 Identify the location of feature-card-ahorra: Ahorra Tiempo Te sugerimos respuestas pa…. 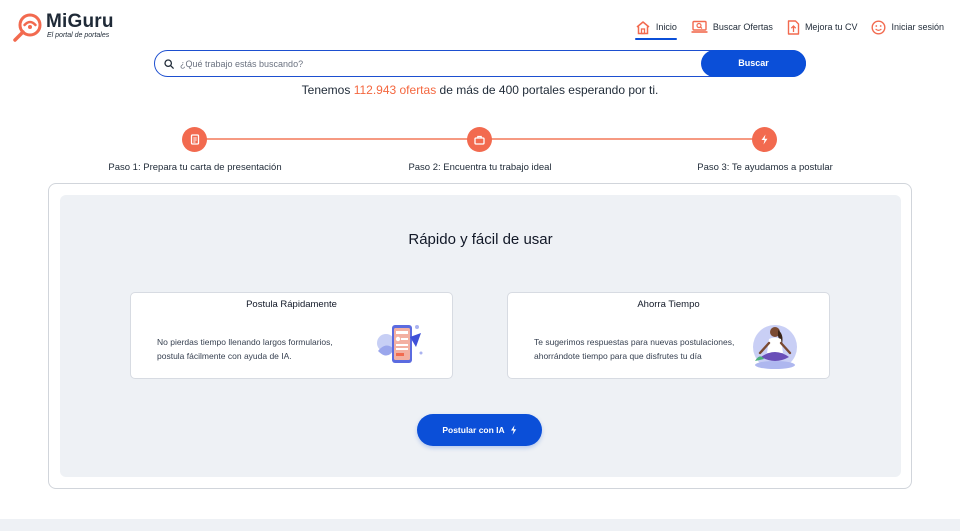
(668, 335).